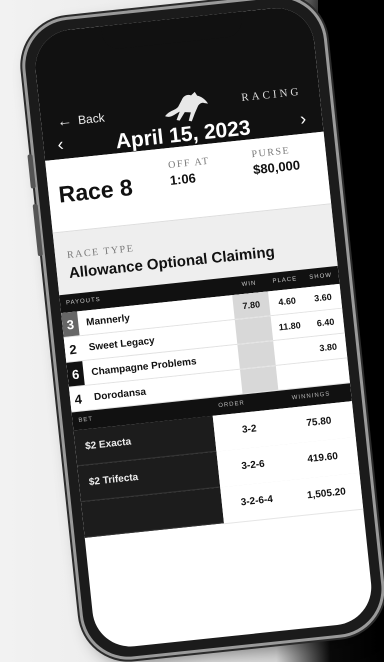  Describe the element at coordinates (78, 399) in the screenshot. I see `post-number-badge: 4` at that location.